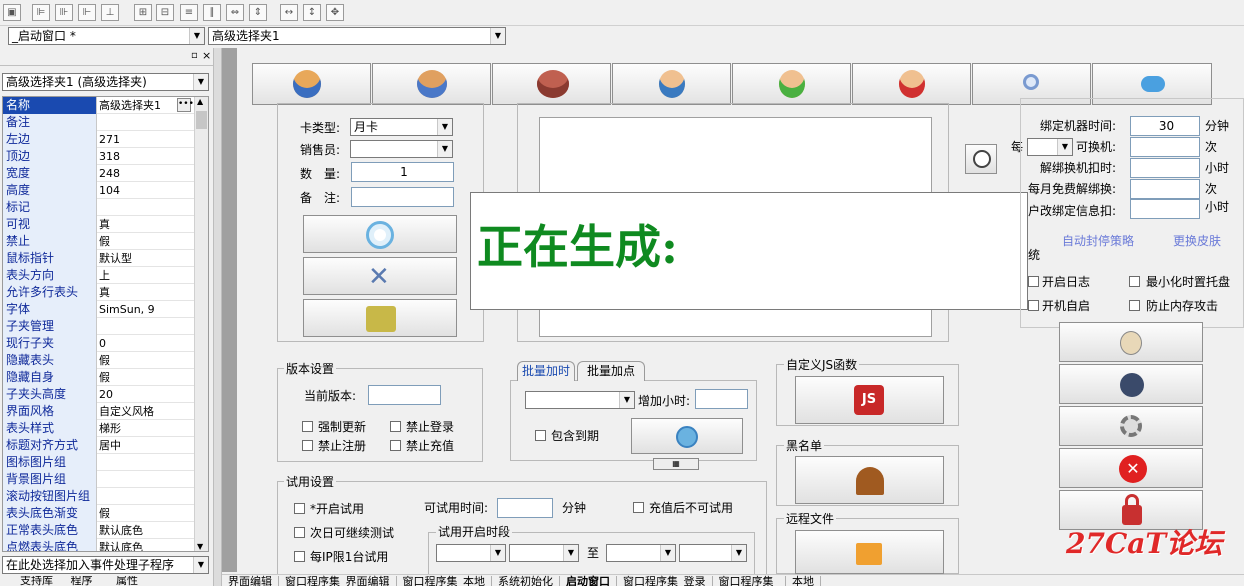 The height and width of the screenshot is (586, 1244). I want to click on ellipsis-button: •••, so click(185, 105).